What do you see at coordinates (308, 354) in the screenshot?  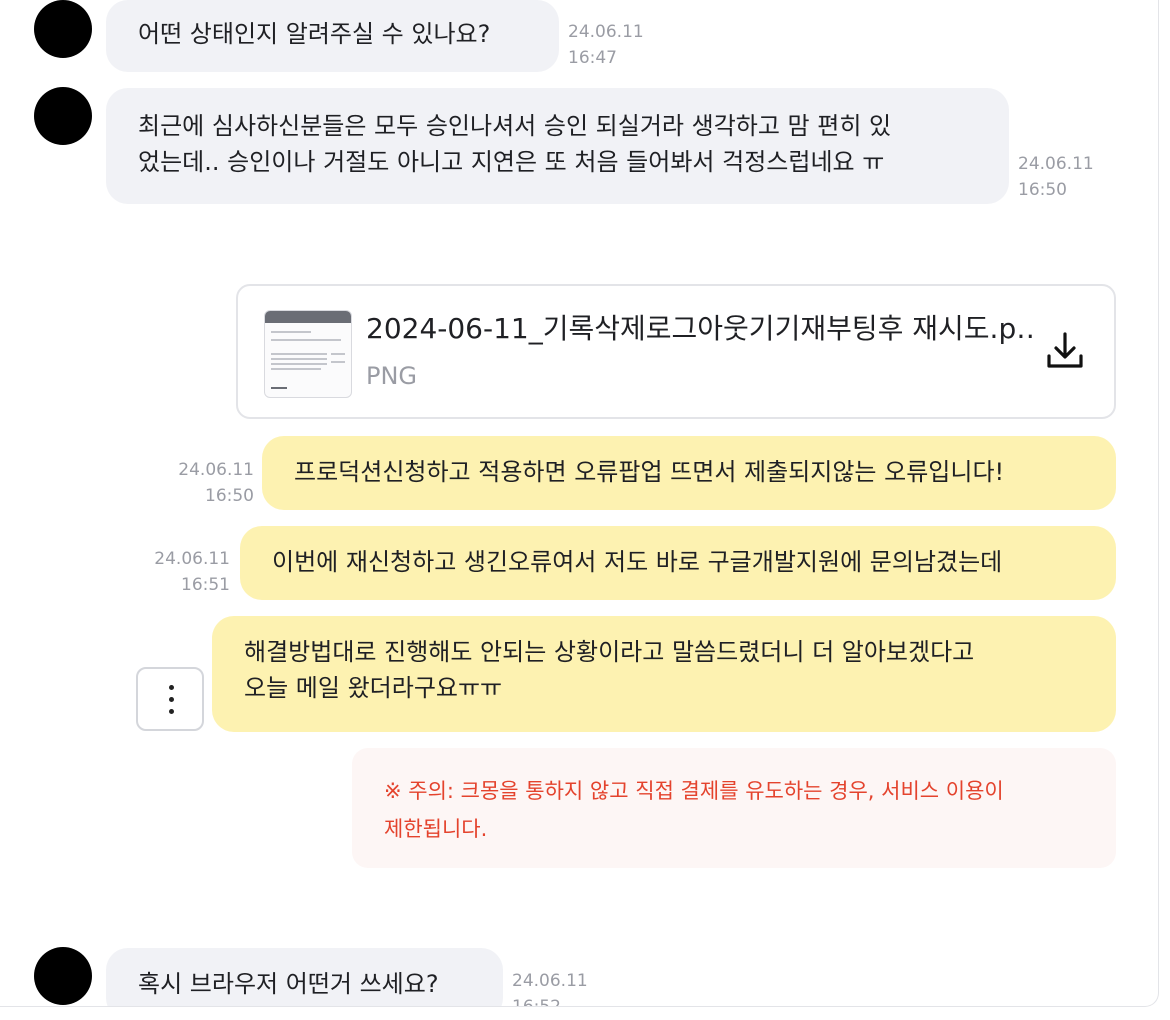 I see `file-thumbnail` at bounding box center [308, 354].